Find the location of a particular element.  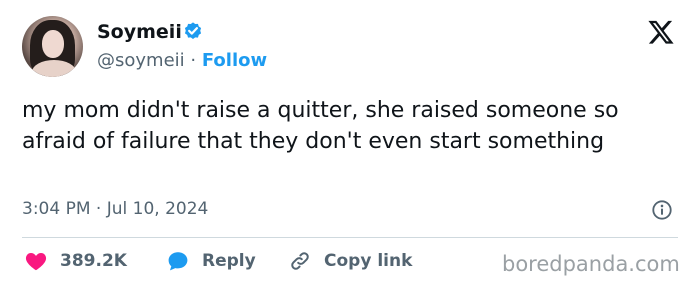

display-name: Soymeii is located at coordinates (139, 32).